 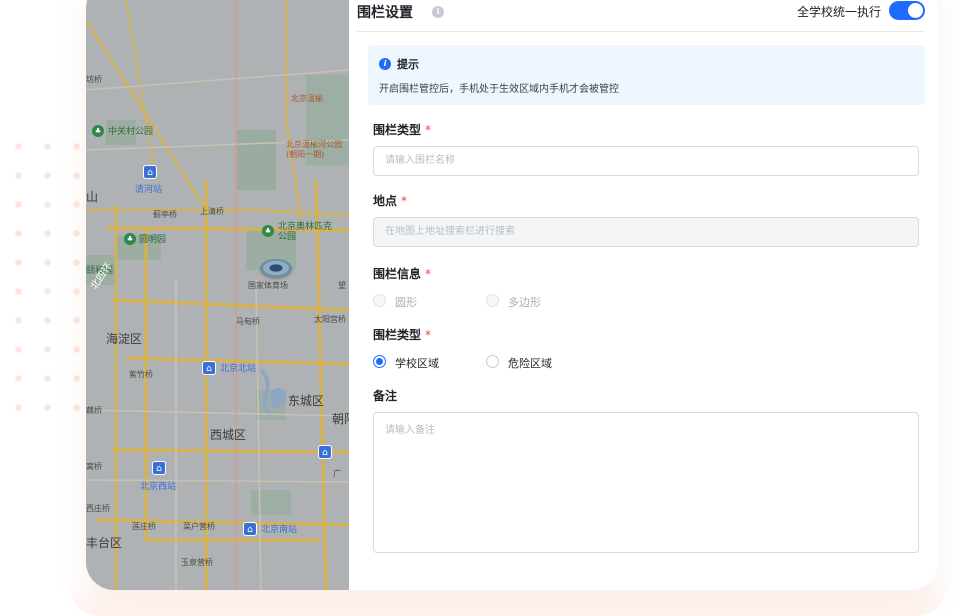 What do you see at coordinates (499, 89) in the screenshot?
I see `tip-text: 开启围栏管控后，手机处于生效区域内手机才会被管控` at bounding box center [499, 89].